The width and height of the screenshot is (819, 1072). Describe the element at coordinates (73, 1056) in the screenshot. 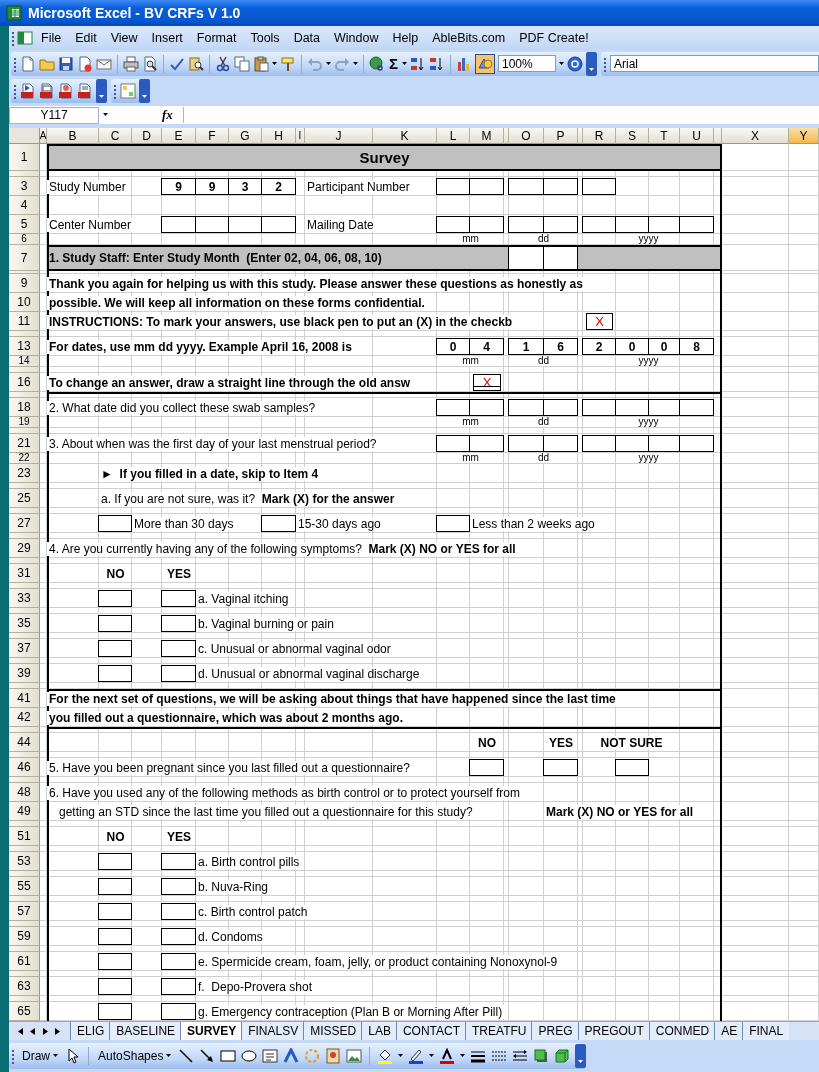

I see `select-pointer-icon` at that location.